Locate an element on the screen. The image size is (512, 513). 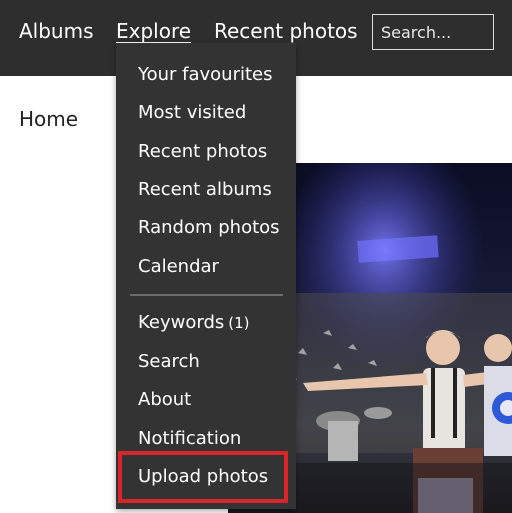
menu-item-about: About is located at coordinates (164, 400).